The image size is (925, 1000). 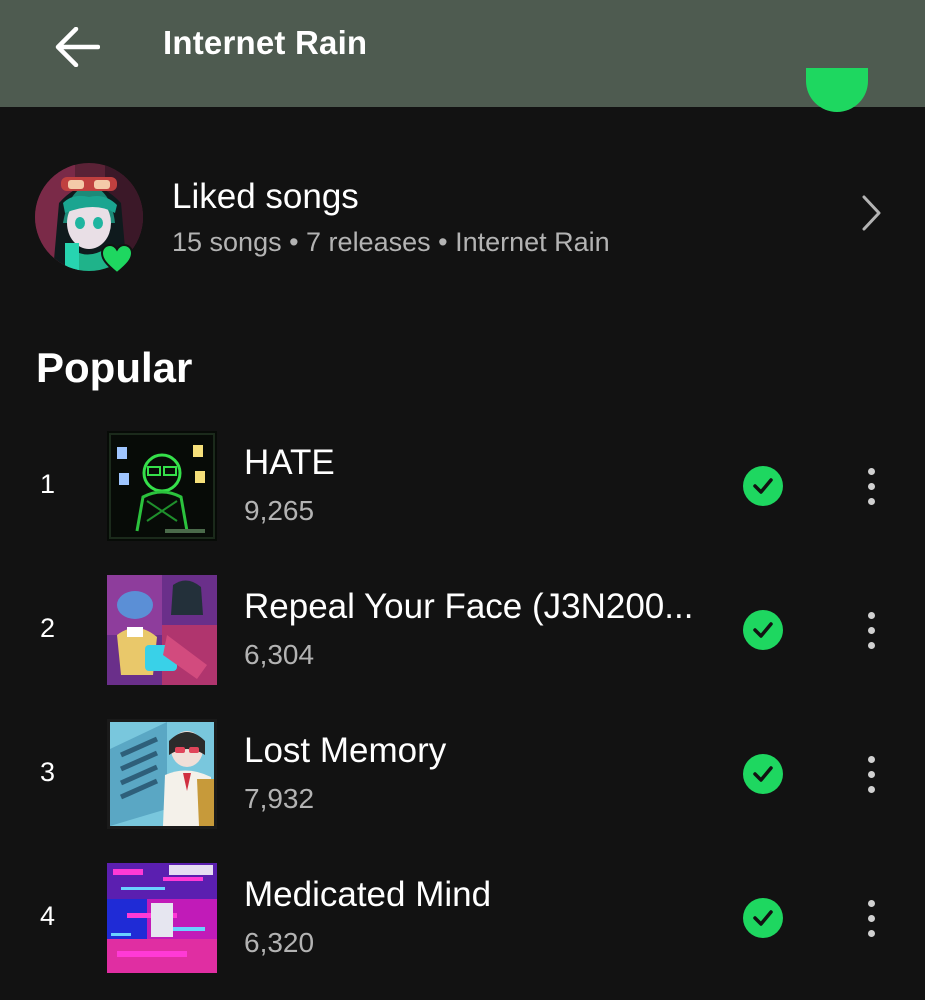 I want to click on track-title: HATE, so click(x=289, y=462).